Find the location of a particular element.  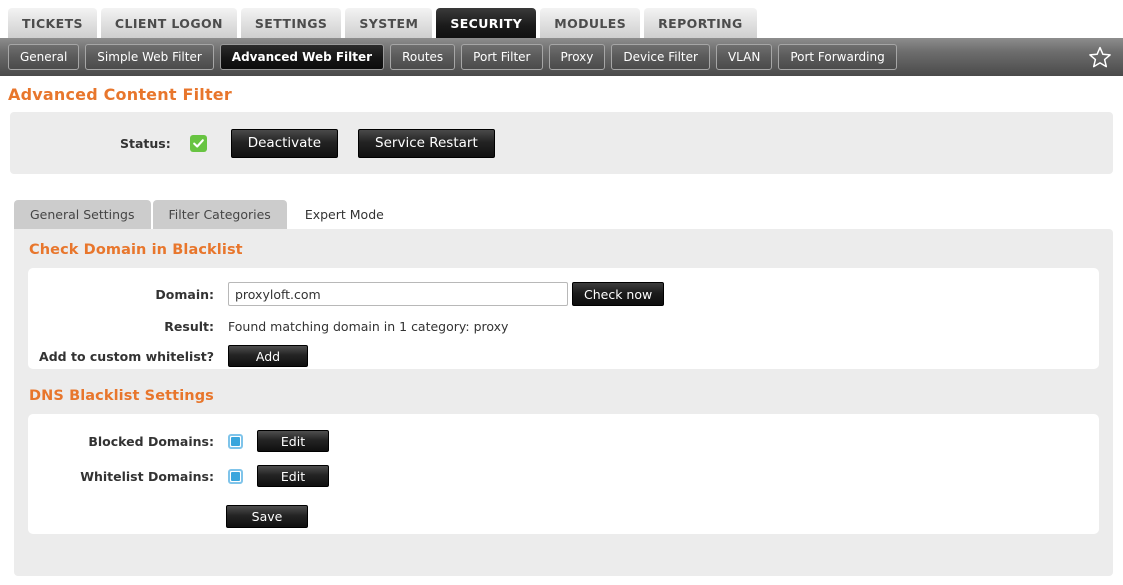

subnav-item-label: Port Filter is located at coordinates (502, 57).